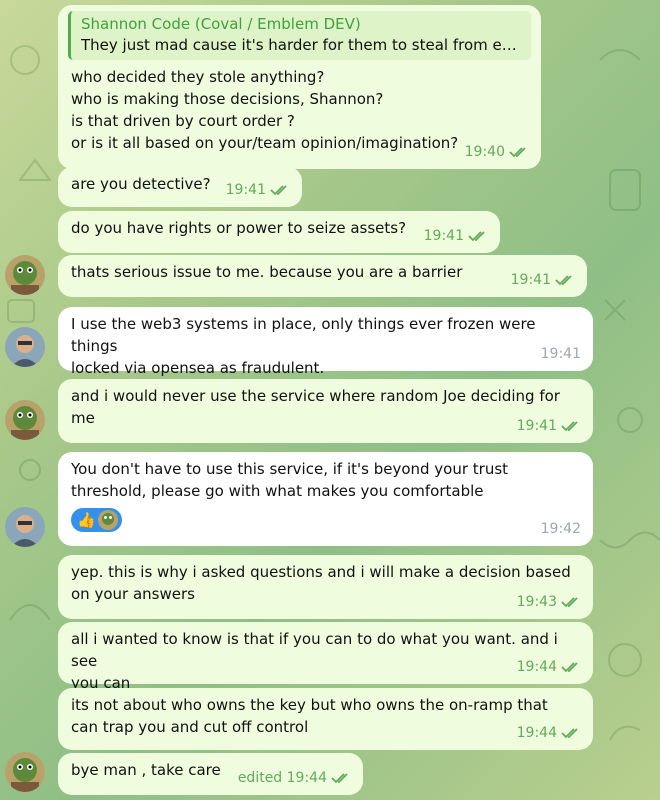  What do you see at coordinates (180, 187) in the screenshot?
I see `message-bubble: are you detective? 19:41` at bounding box center [180, 187].